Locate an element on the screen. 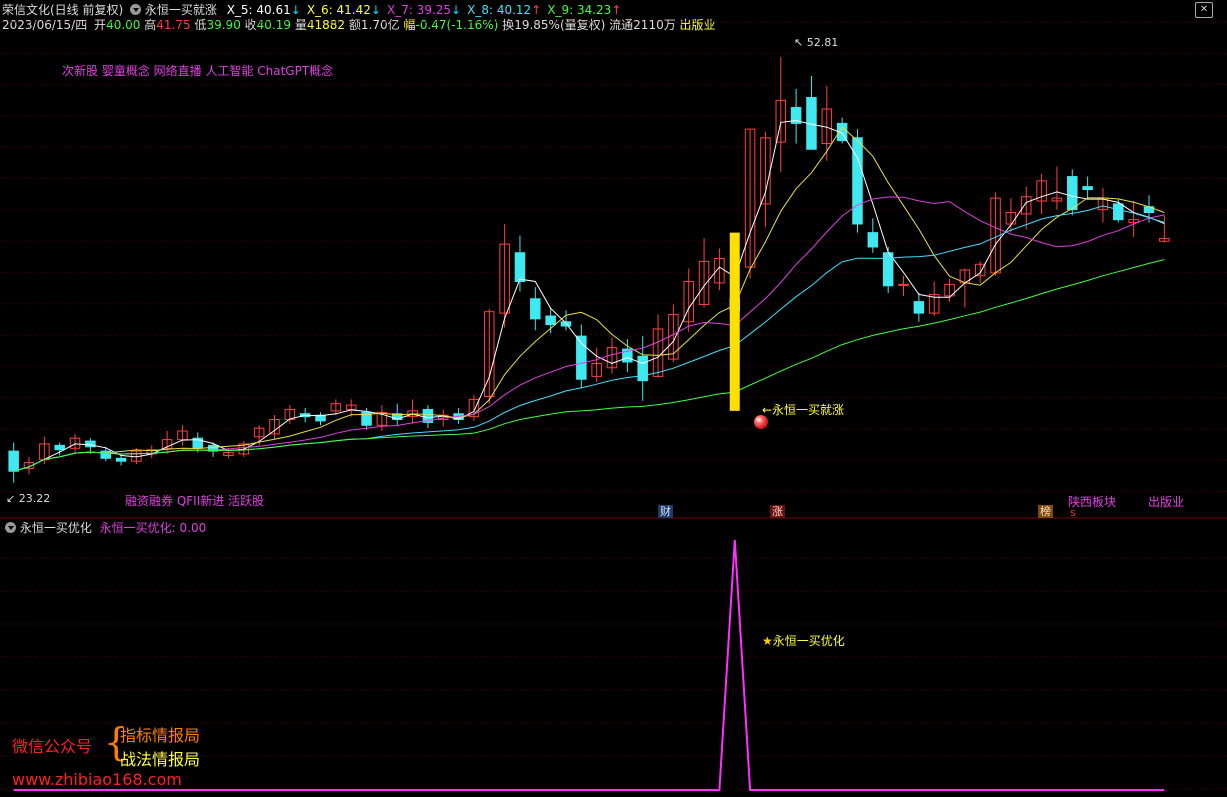  sub-peak-text: 永恒一买优化 is located at coordinates (808, 641).